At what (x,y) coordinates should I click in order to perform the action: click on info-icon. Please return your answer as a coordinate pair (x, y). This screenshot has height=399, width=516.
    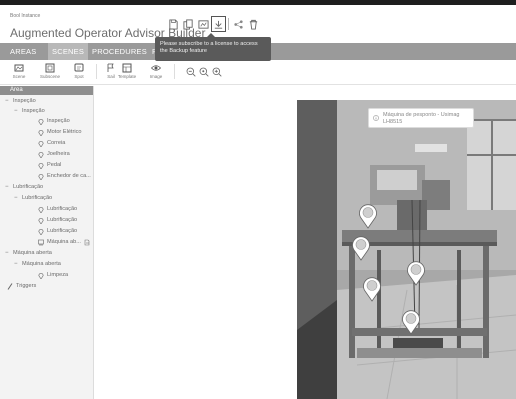
    Looking at the image, I should click on (376, 118).